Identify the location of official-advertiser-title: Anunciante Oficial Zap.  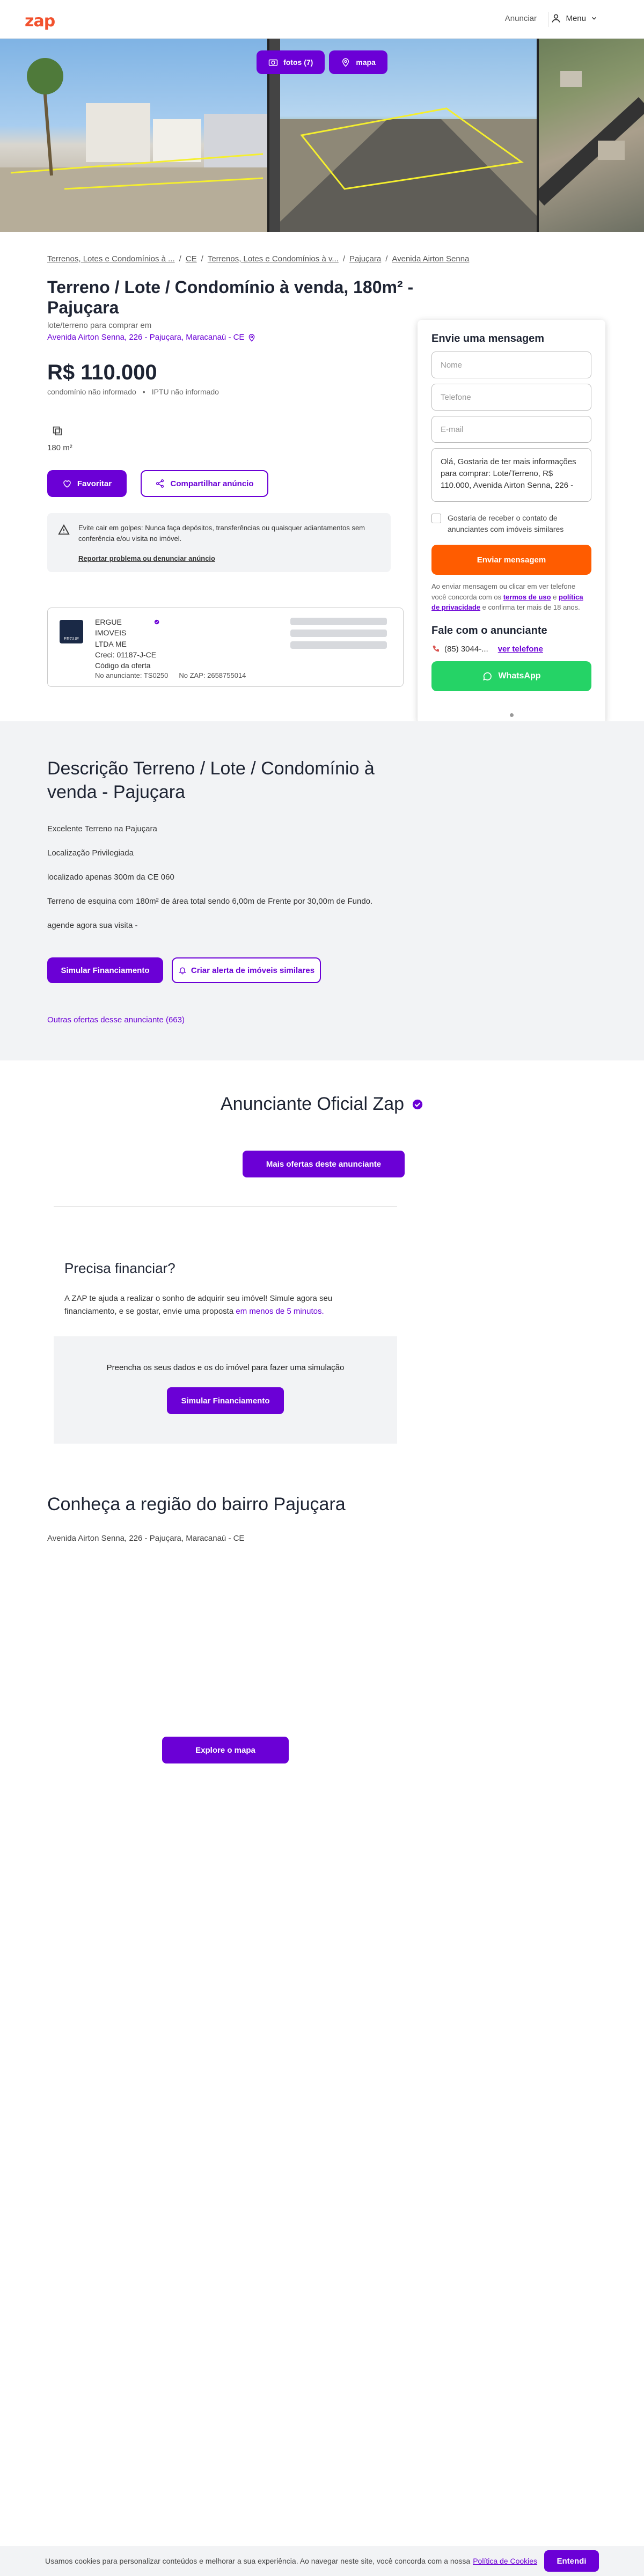
(312, 1104).